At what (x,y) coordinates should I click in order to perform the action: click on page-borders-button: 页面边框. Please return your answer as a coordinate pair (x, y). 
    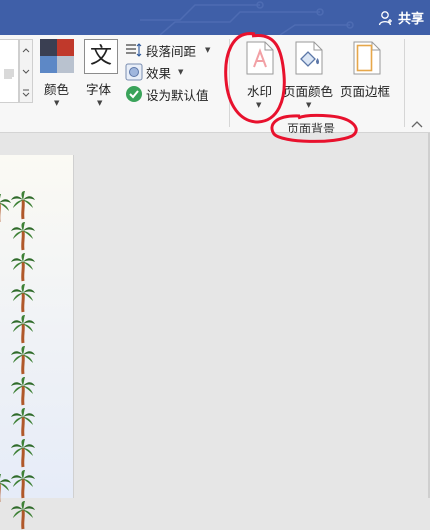
    Looking at the image, I should click on (367, 79).